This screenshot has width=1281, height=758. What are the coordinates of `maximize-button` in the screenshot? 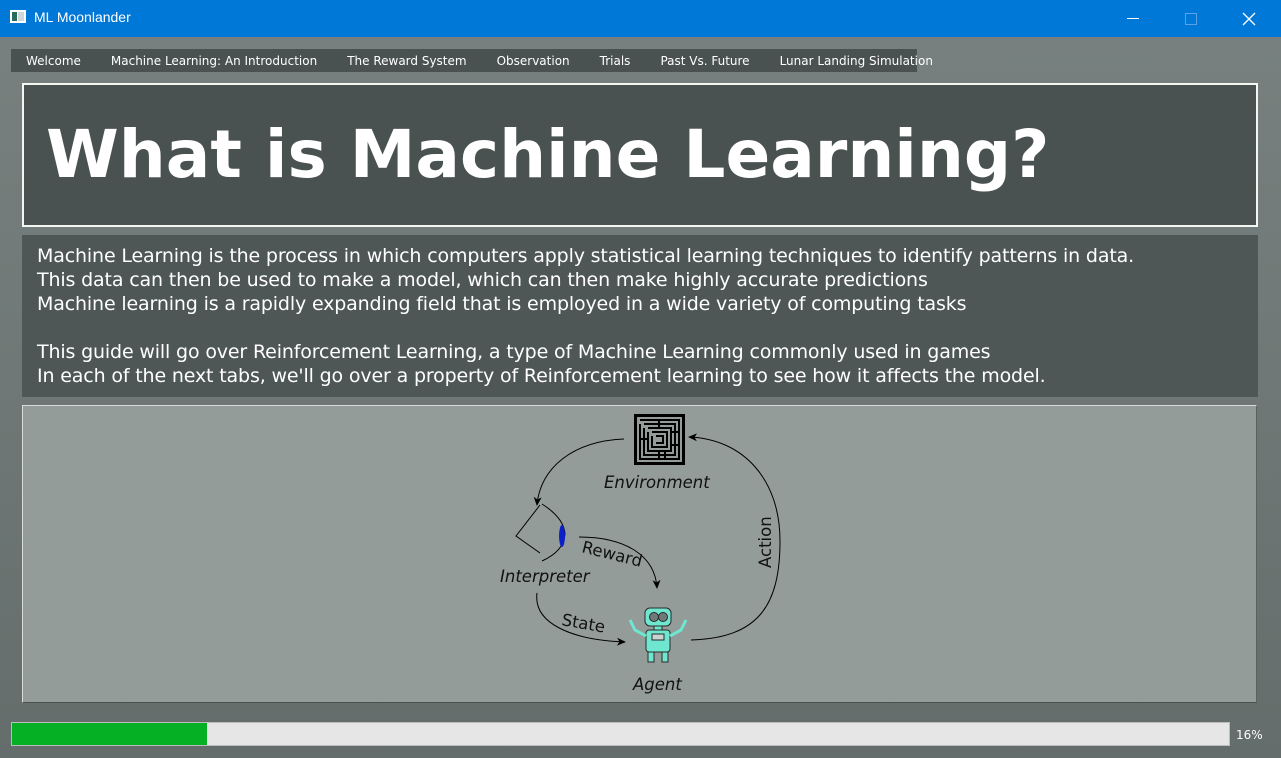 It's located at (1191, 18).